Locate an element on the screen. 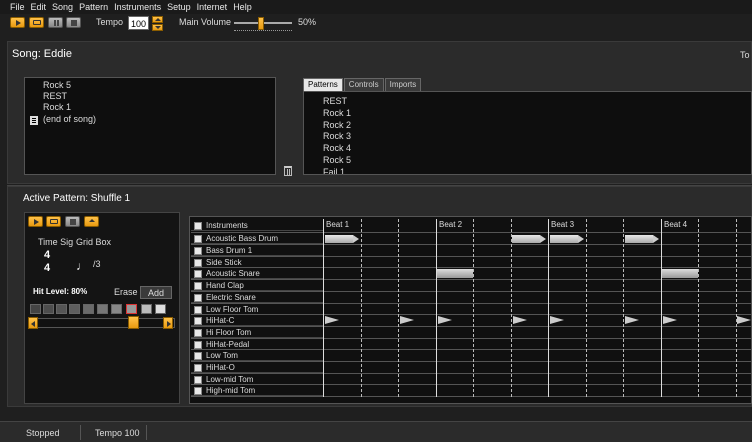 This screenshot has height=442, width=752. arrow-down-icon is located at coordinates (158, 27).